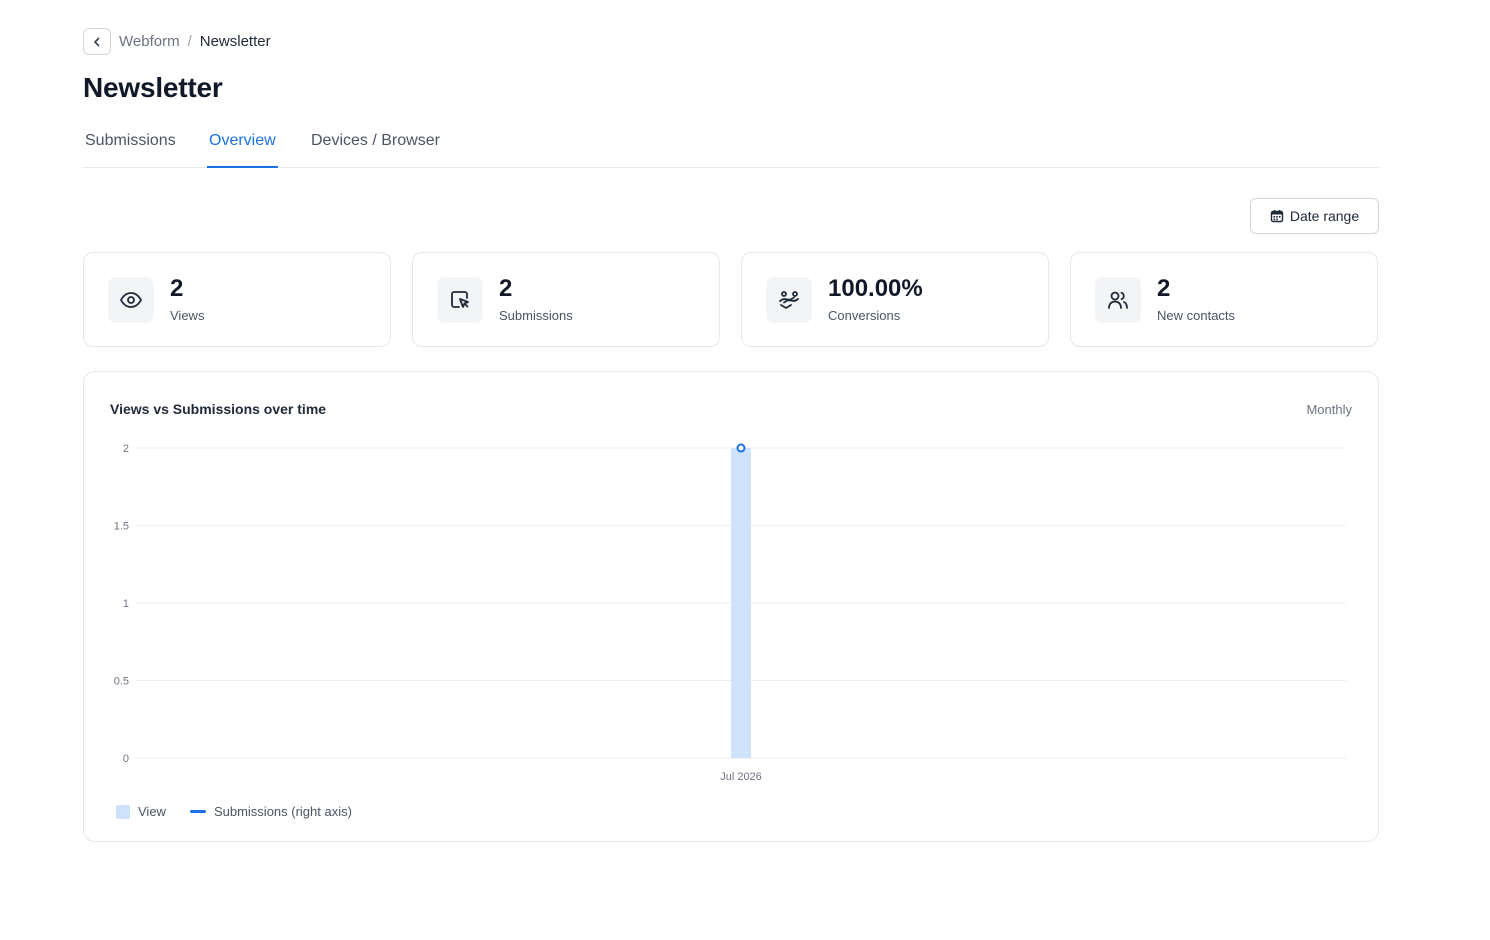 Image resolution: width=1490 pixels, height=940 pixels. Describe the element at coordinates (741, 777) in the screenshot. I see `x-tick-label: Jul 2026` at that location.